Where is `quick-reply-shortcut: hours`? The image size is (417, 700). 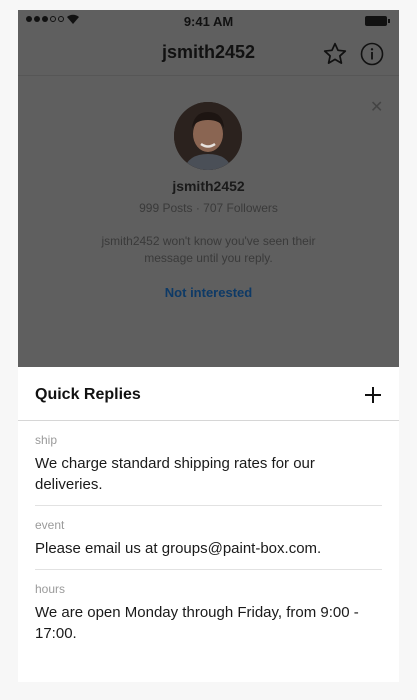 quick-reply-shortcut: hours is located at coordinates (50, 589).